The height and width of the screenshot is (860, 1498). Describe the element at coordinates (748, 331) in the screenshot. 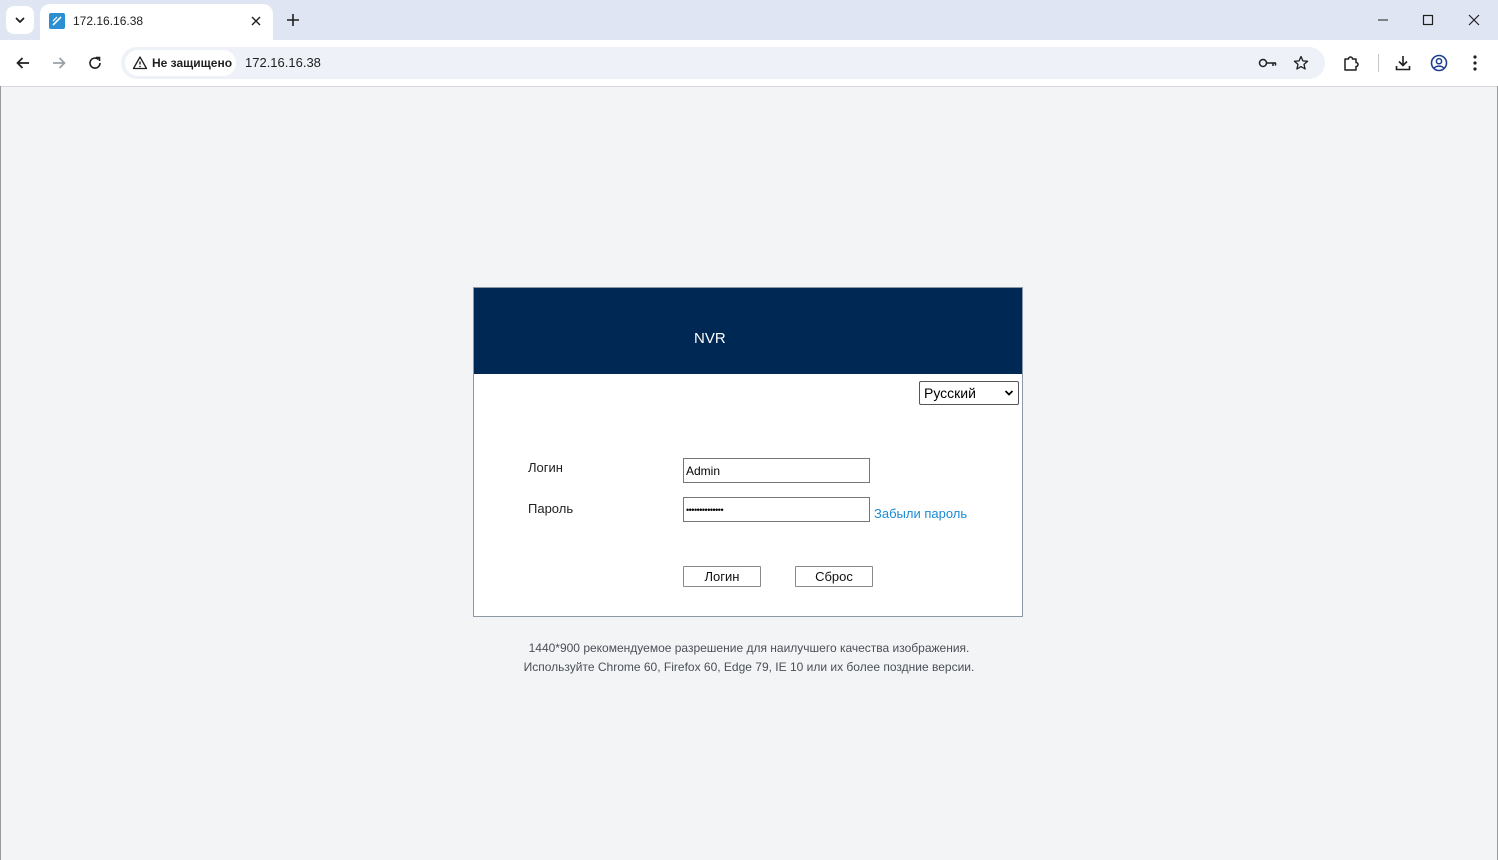

I see `login-header: NVR` at that location.